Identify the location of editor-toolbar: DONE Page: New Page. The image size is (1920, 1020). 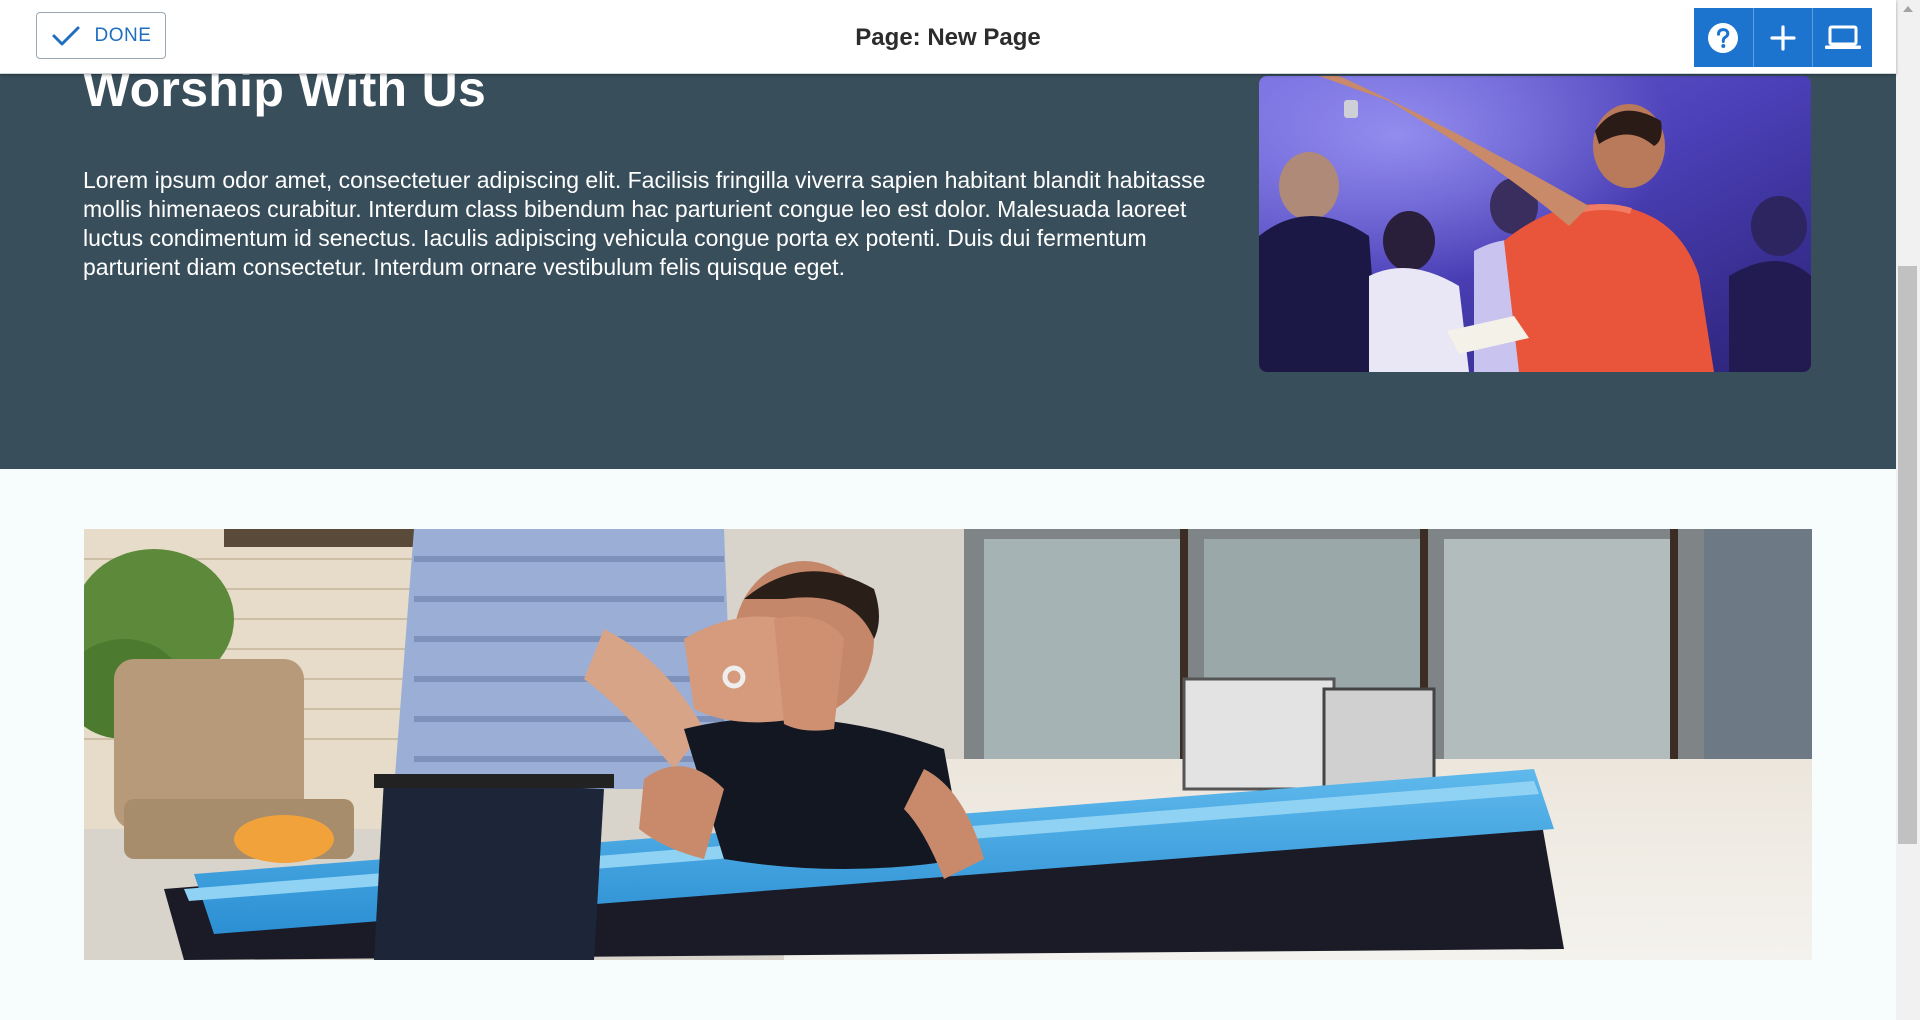
(948, 37).